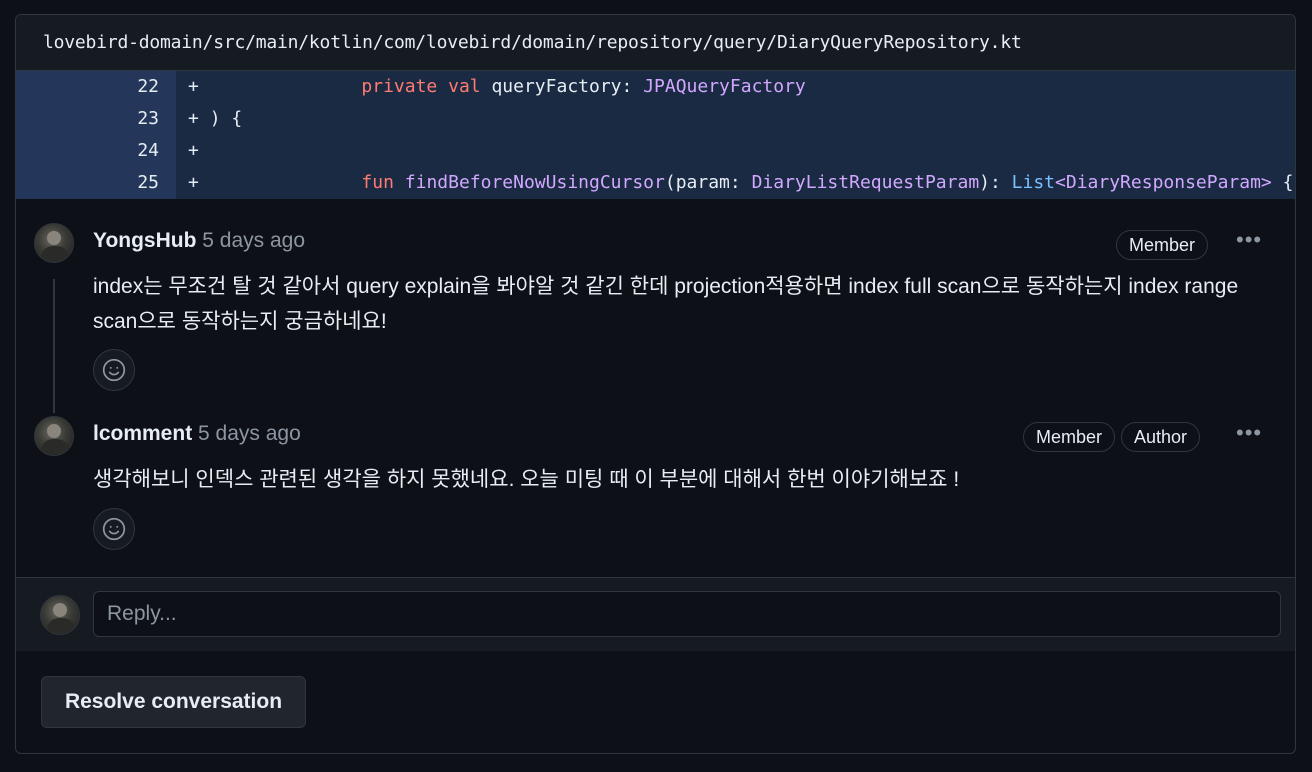 This screenshot has height=772, width=1312. I want to click on code-line: + ) {, so click(735, 119).